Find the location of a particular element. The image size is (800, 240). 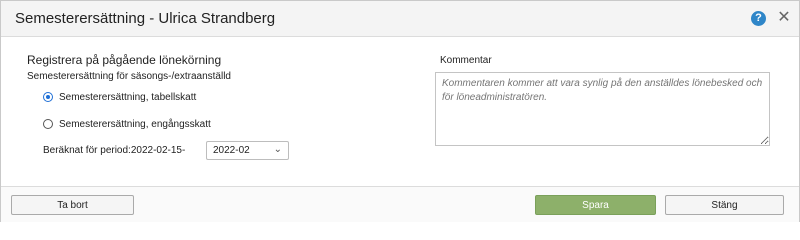

period-select: 2022-02 ⌄ is located at coordinates (247, 150).